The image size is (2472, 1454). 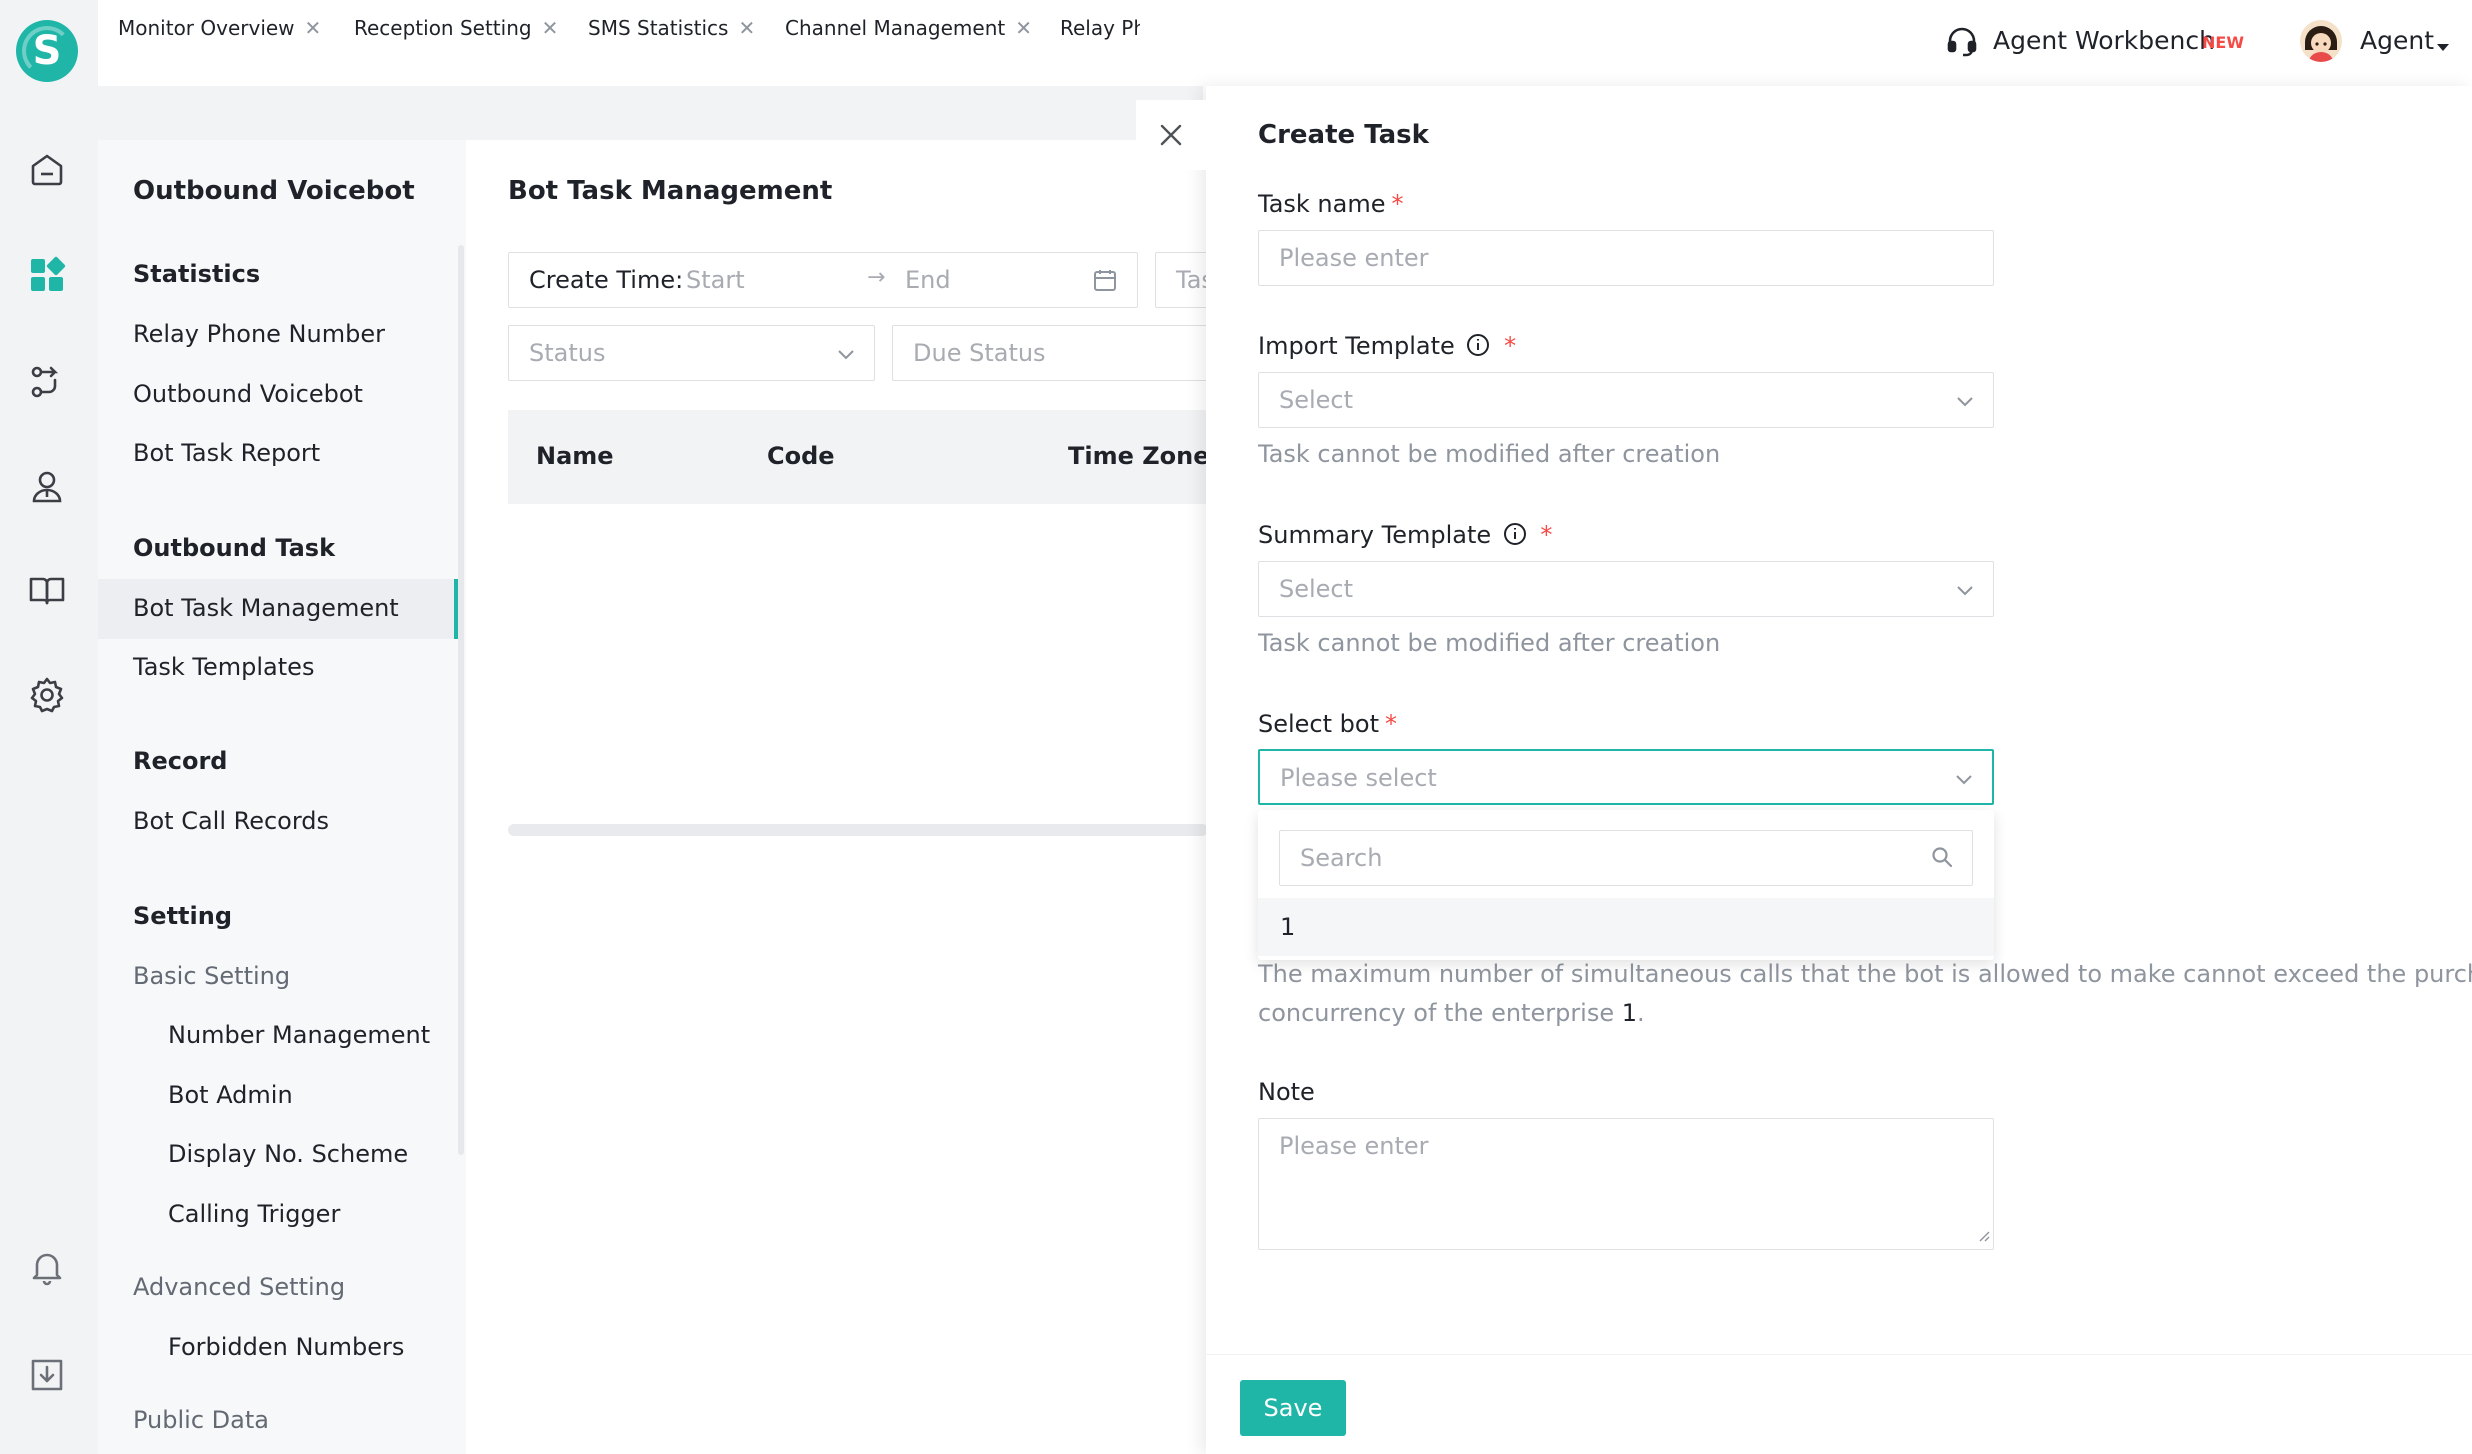 What do you see at coordinates (288, 1154) in the screenshot?
I see `menu-item-display-no-scheme: Display No. Scheme` at bounding box center [288, 1154].